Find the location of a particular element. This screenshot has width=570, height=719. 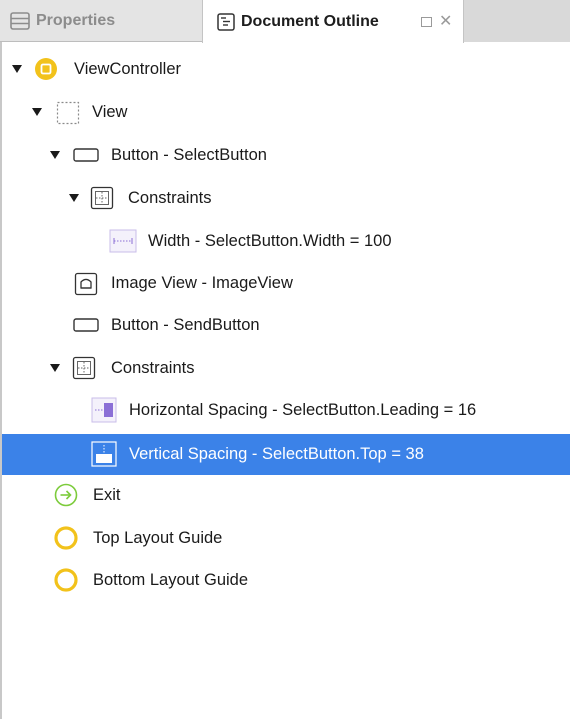

outline-item-constraints-view: Constraints is located at coordinates (286, 368).